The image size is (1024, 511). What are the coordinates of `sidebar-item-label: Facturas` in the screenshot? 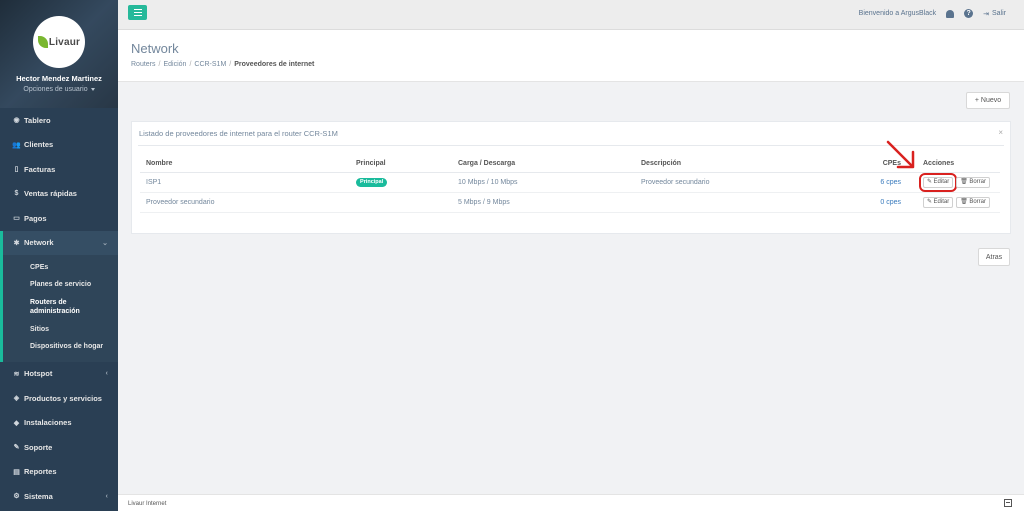 It's located at (40, 169).